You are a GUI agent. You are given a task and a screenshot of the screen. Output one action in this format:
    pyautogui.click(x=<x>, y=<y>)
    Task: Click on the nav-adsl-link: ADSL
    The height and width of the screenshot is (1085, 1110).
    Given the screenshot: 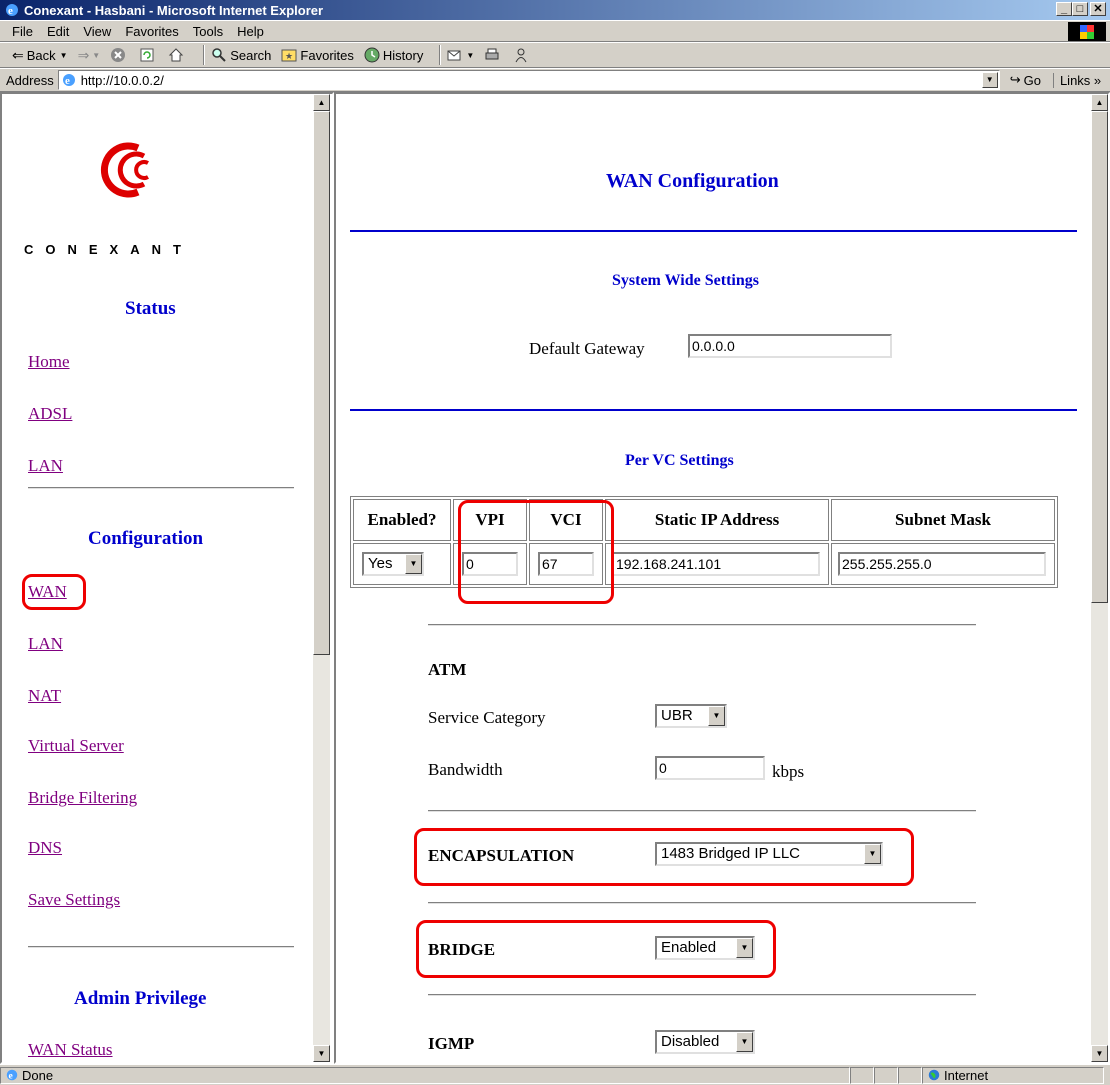 What is the action you would take?
    pyautogui.click(x=50, y=414)
    